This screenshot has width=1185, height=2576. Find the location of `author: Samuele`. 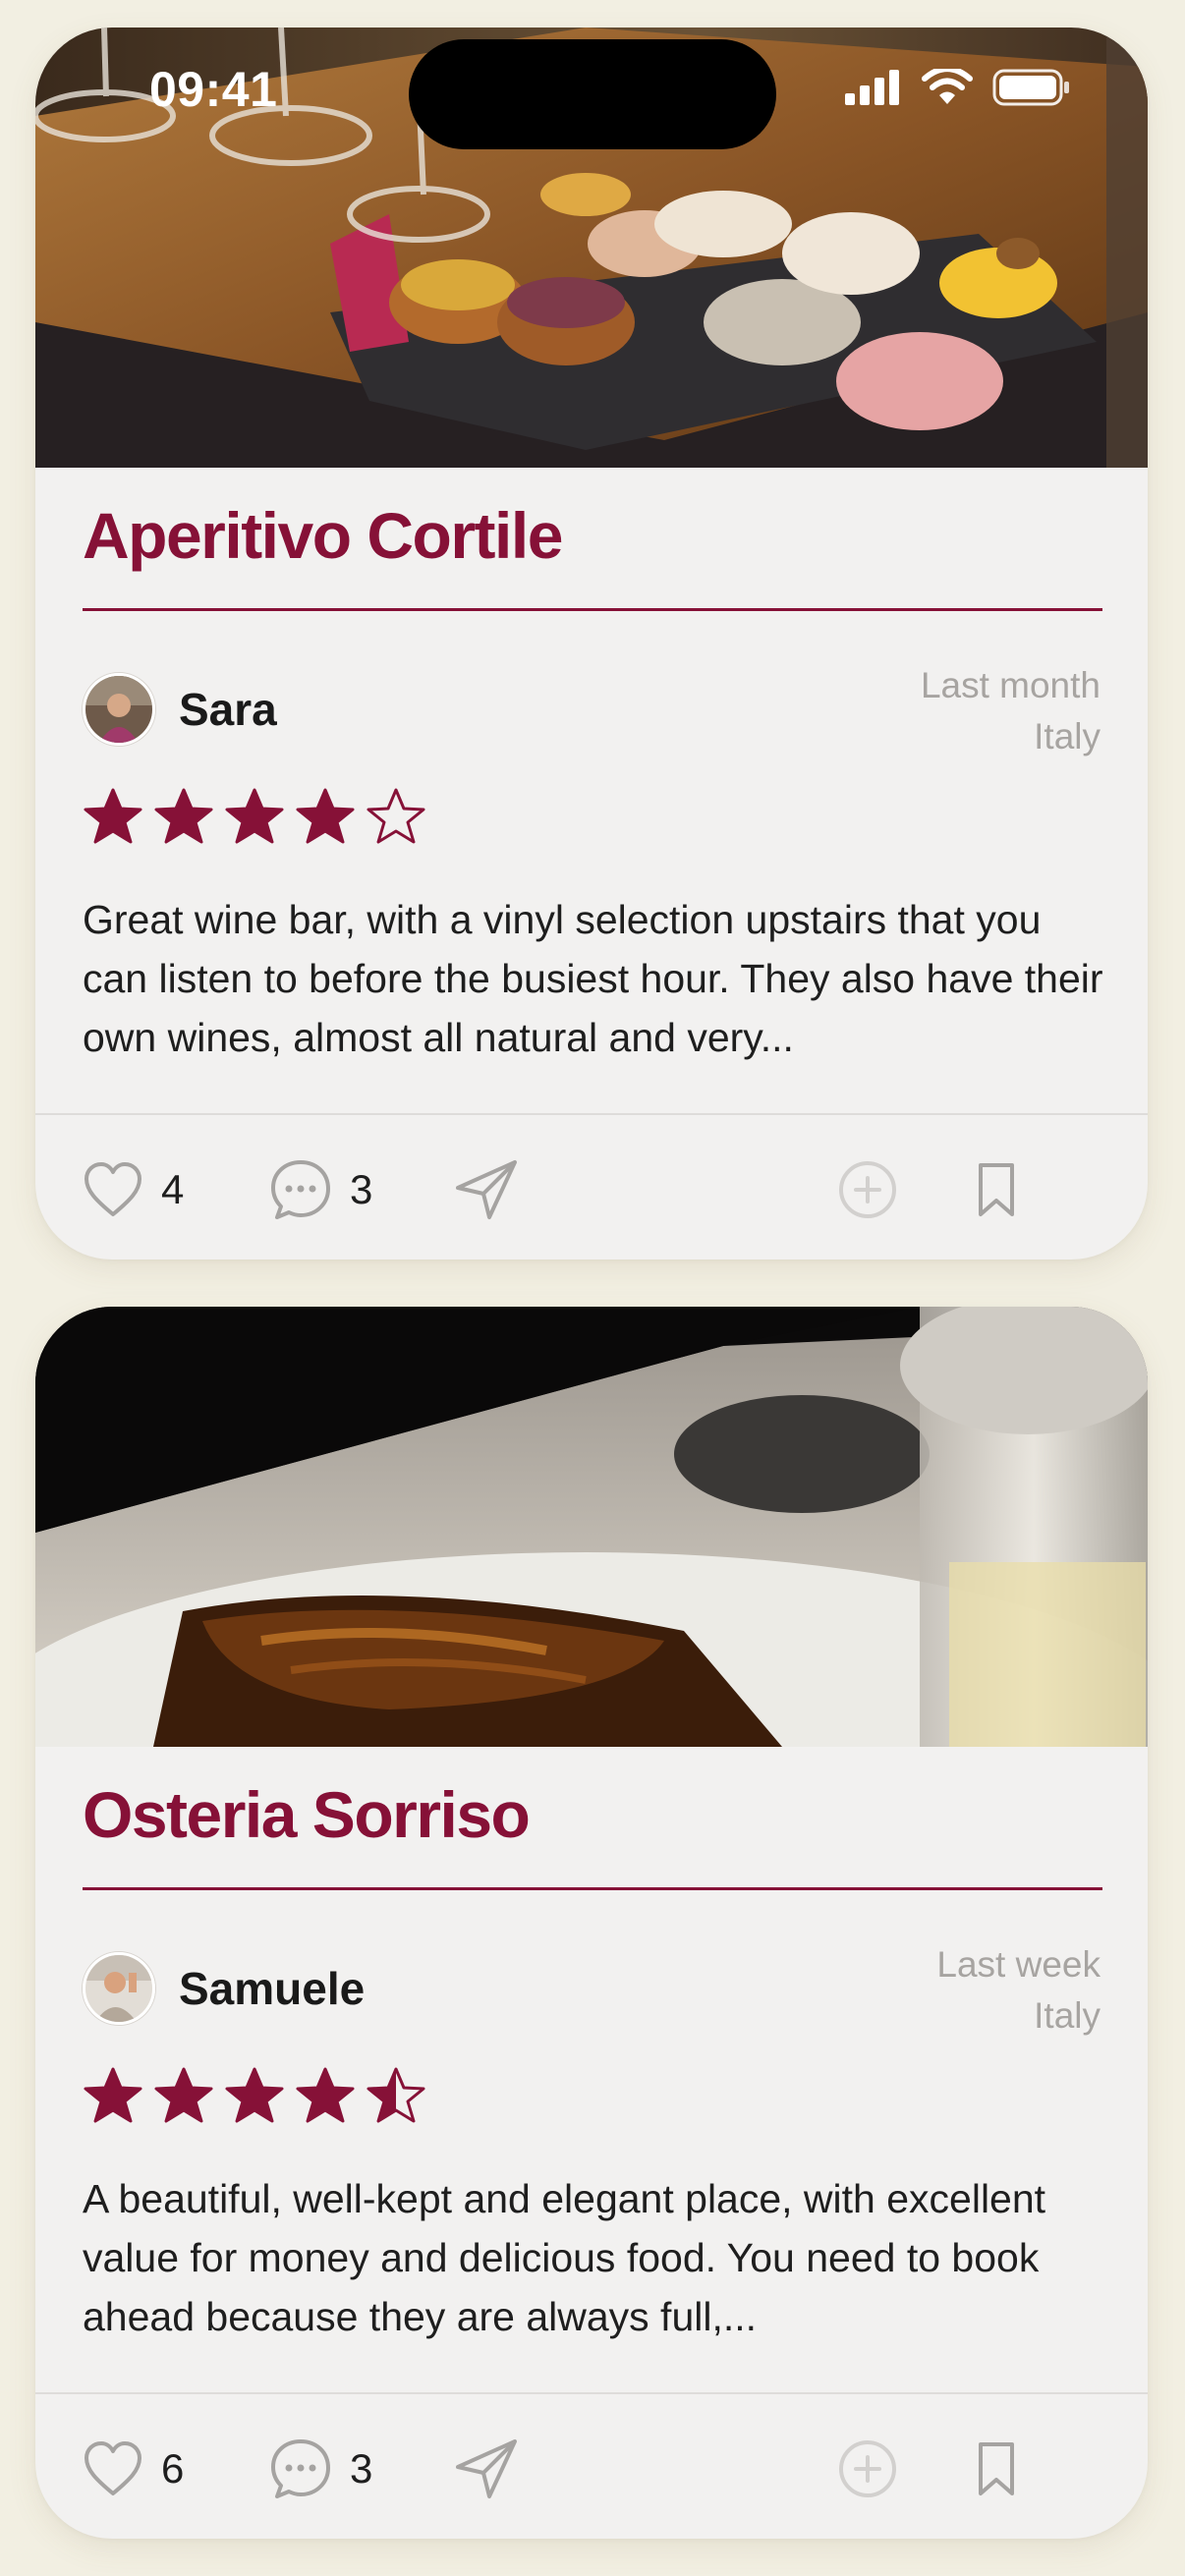

author: Samuele is located at coordinates (224, 1988).